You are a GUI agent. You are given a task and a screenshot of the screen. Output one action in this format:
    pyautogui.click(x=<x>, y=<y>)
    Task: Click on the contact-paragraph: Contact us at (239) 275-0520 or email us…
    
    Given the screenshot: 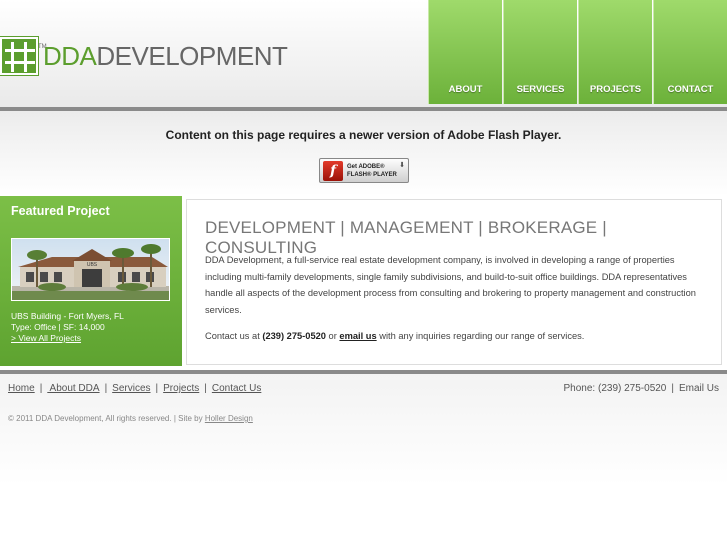 What is the action you would take?
    pyautogui.click(x=394, y=336)
    